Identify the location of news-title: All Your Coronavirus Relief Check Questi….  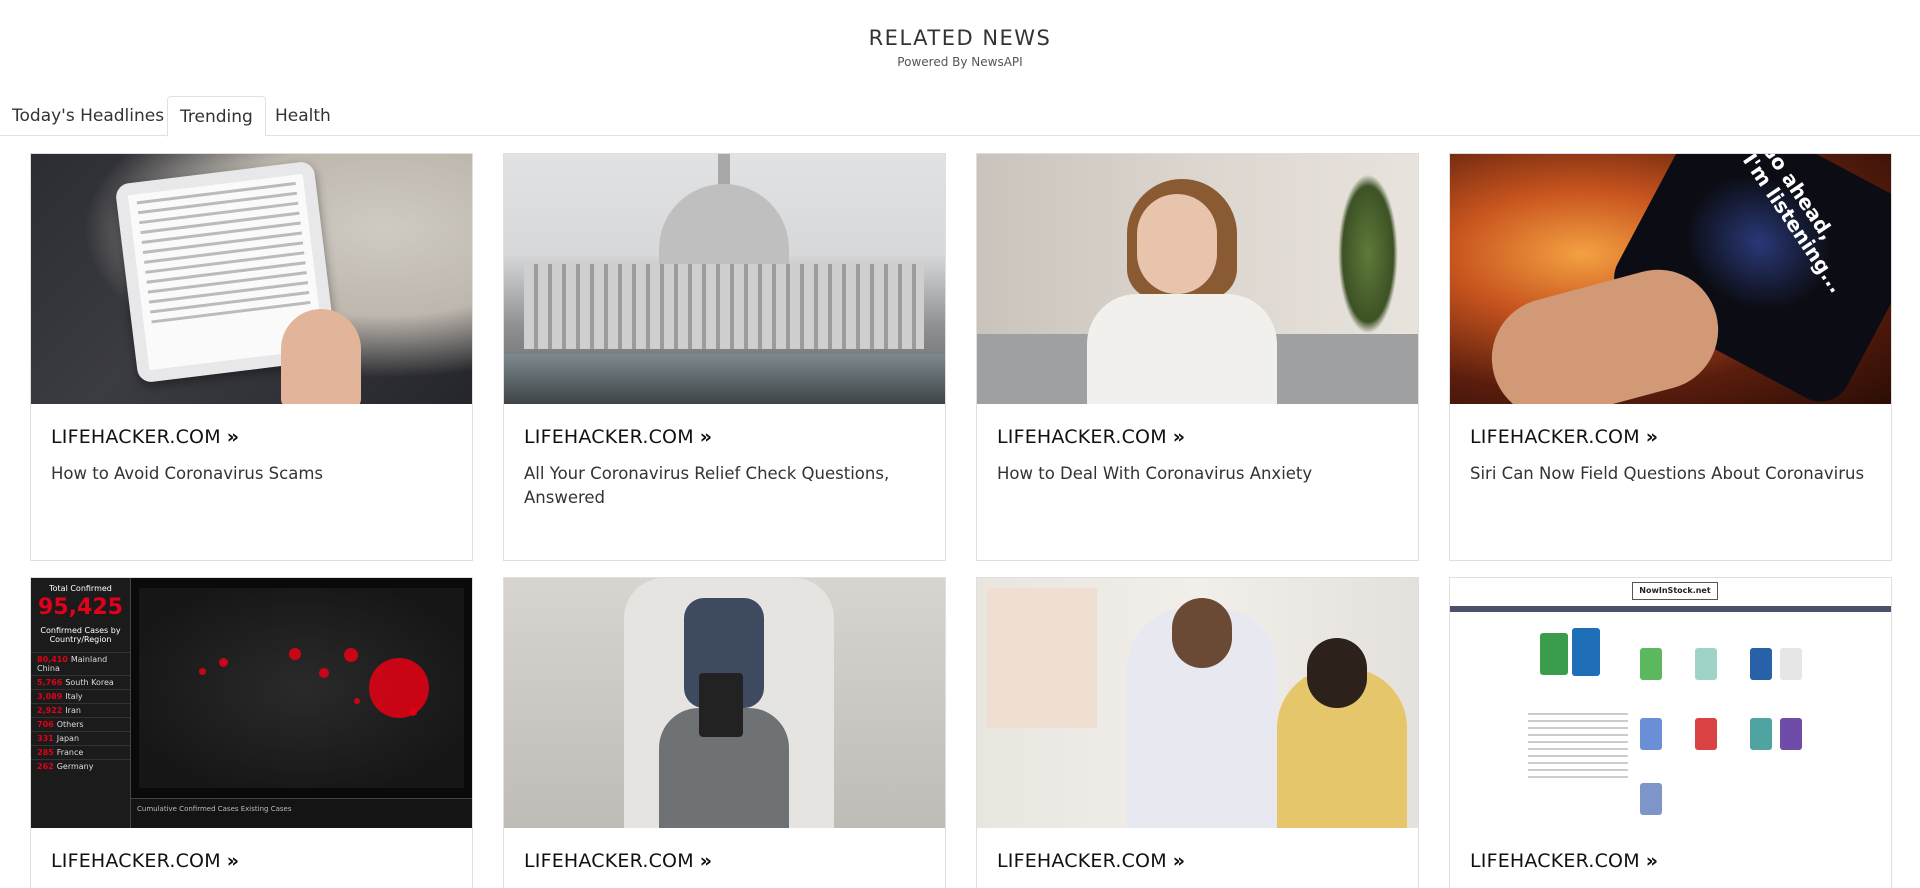
(724, 486).